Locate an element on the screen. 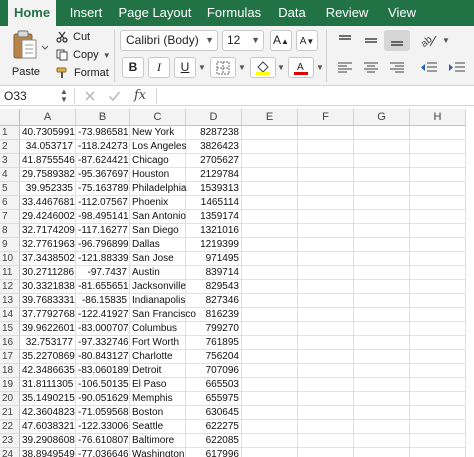  underline-button: U is located at coordinates (185, 67).